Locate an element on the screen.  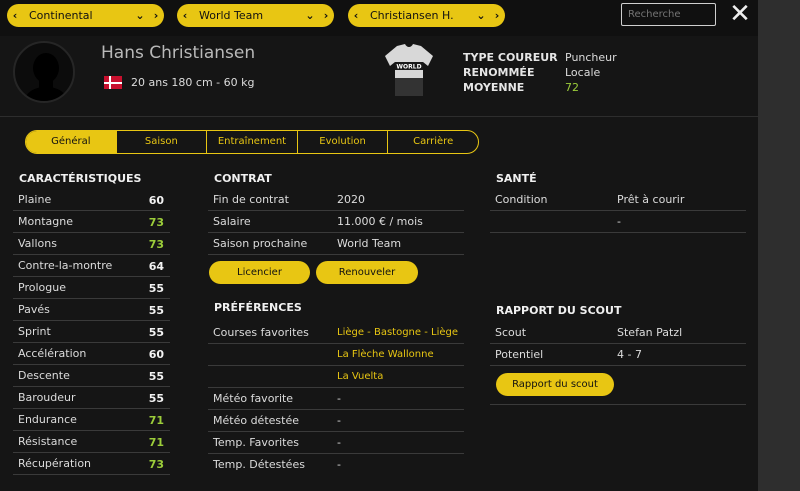
rider-silhouette-icon is located at coordinates (46, 77).